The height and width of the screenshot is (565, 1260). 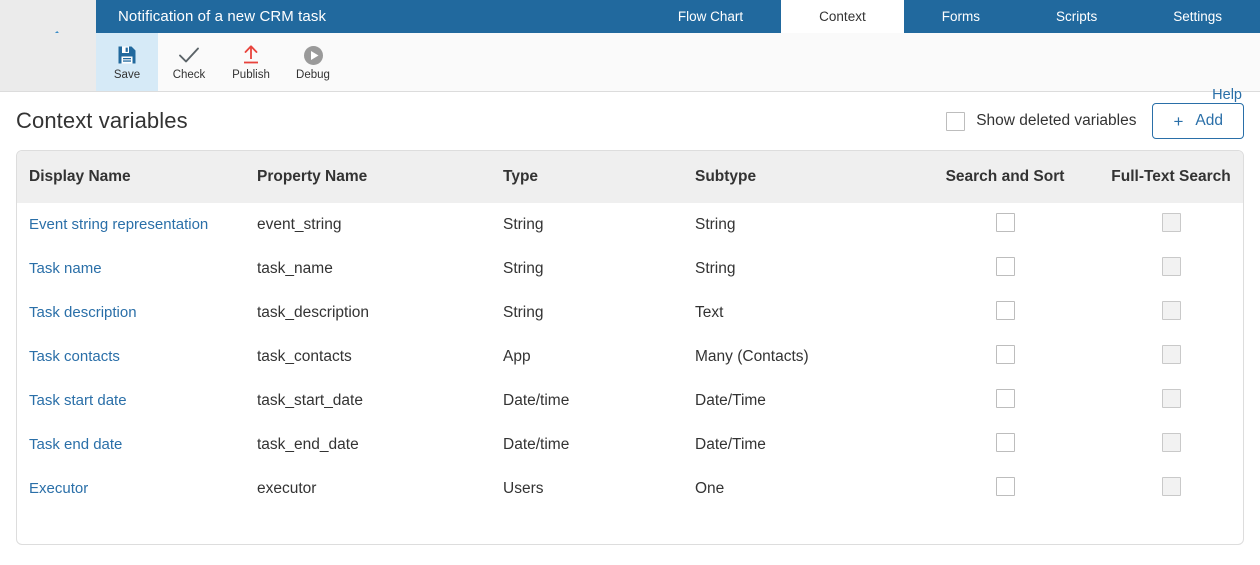 What do you see at coordinates (1005, 177) in the screenshot?
I see `column-header-search-and-sort: Search and Sort` at bounding box center [1005, 177].